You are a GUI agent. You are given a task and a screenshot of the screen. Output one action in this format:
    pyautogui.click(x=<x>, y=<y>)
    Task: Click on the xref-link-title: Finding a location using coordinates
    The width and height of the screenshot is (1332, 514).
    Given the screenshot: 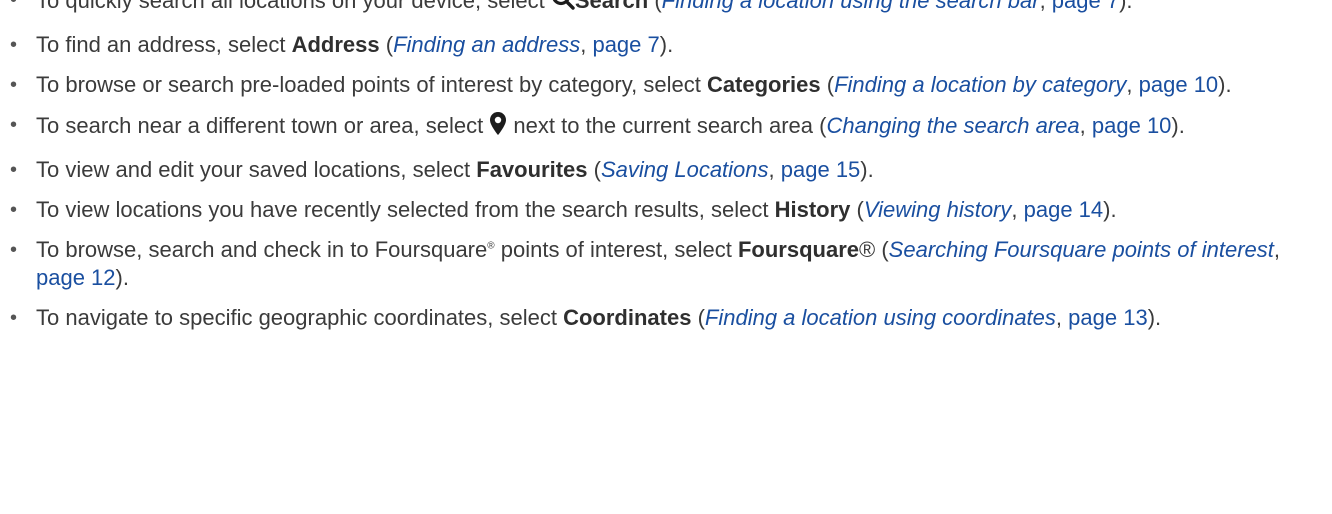 What is the action you would take?
    pyautogui.click(x=880, y=317)
    